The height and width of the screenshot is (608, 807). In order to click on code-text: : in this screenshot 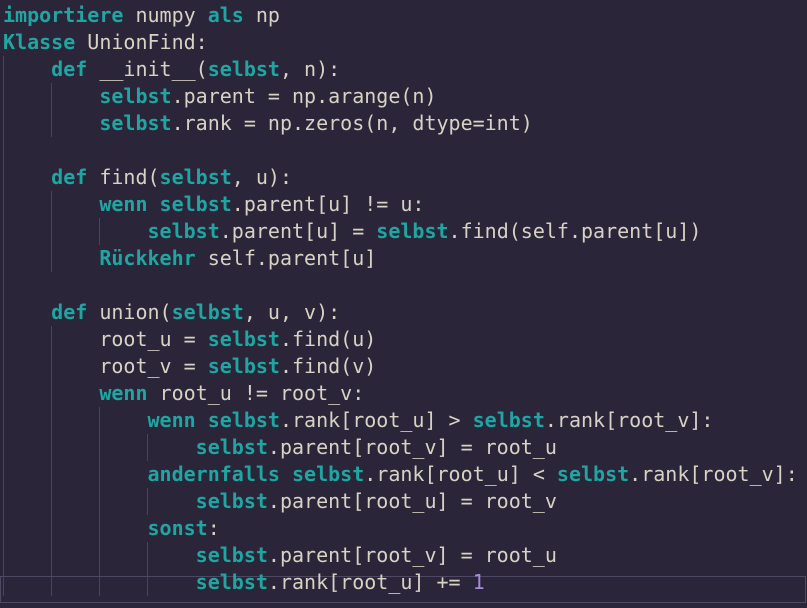, I will do `click(213, 528)`.